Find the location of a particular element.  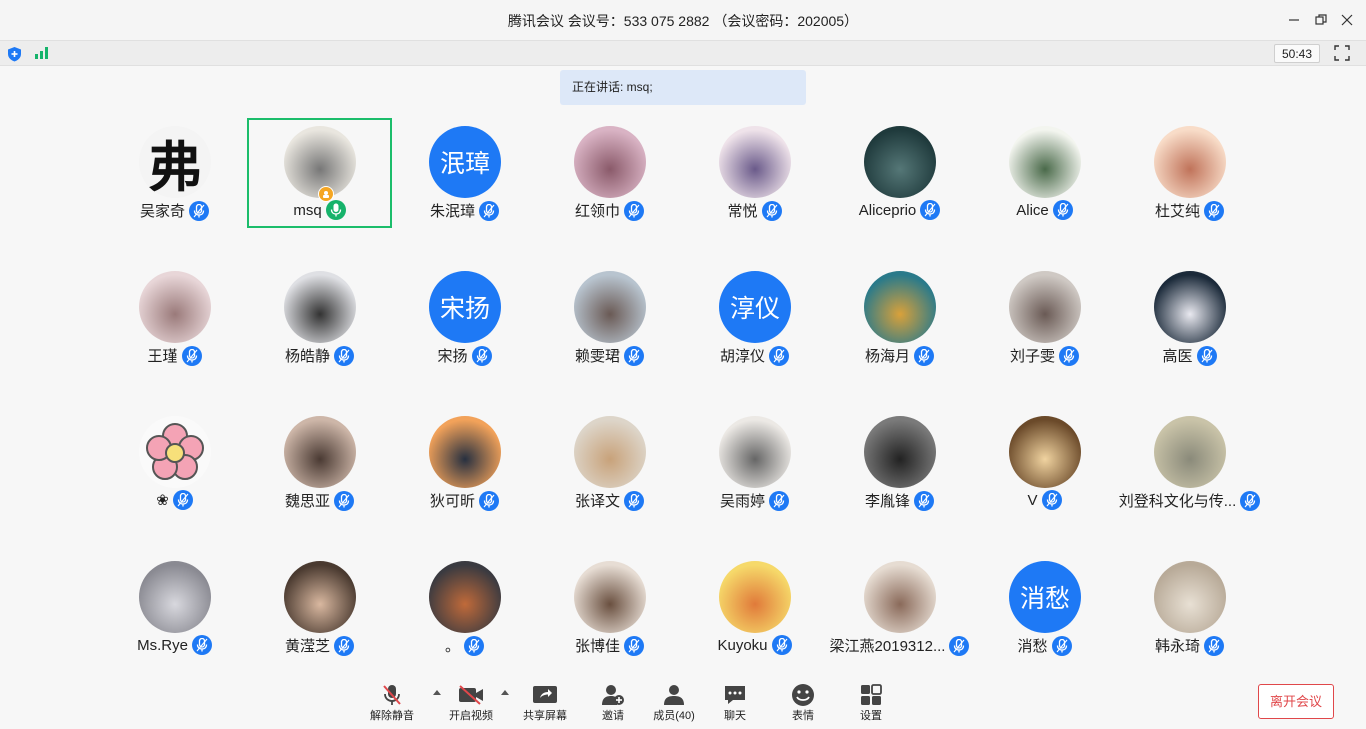

invite-button: 邀请 is located at coordinates (613, 703).